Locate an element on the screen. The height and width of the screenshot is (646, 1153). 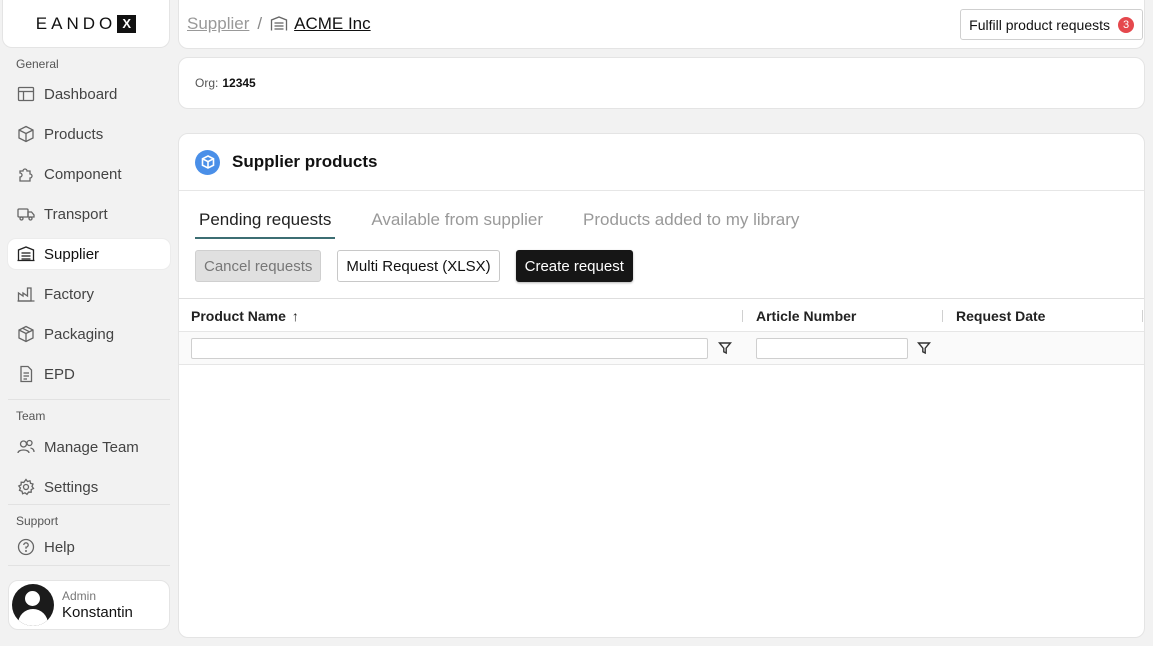
sort-ascending-icon: ↑ is located at coordinates (295, 316).